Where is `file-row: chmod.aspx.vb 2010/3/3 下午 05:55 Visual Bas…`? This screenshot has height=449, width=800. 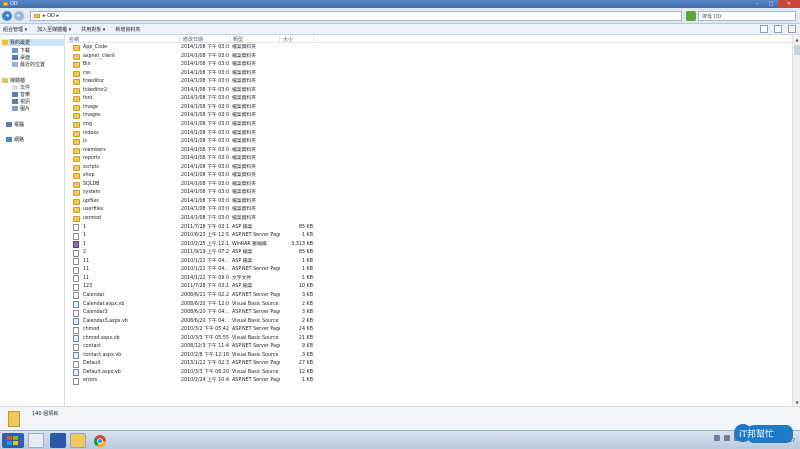 file-row: chmod.aspx.vb 2010/3/3 下午 05:55 Visual Bas… is located at coordinates (429, 339).